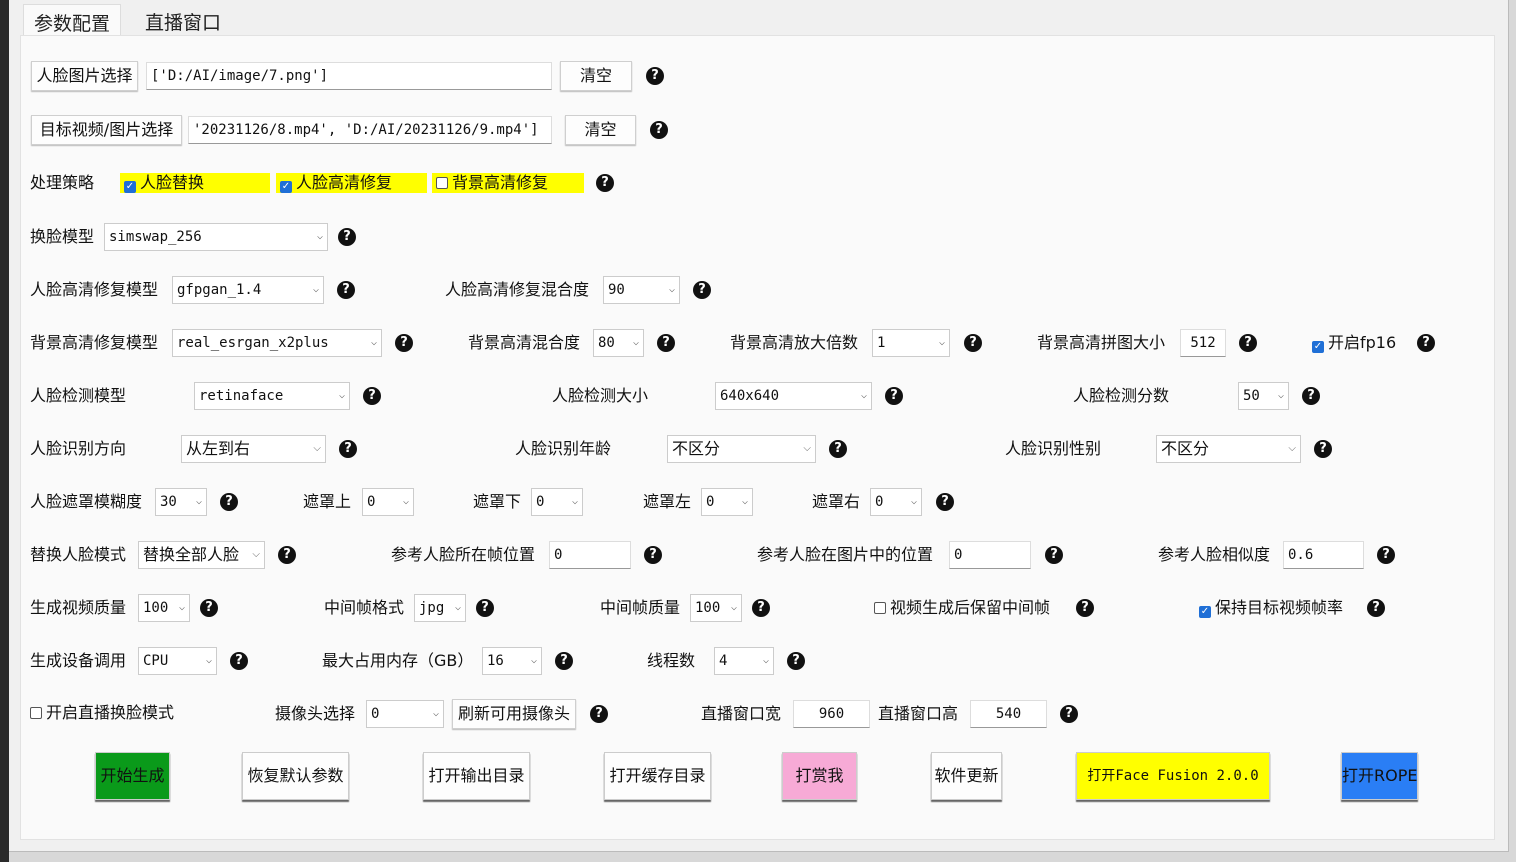 Image resolution: width=1516 pixels, height=862 pixels. What do you see at coordinates (641, 290) in the screenshot?
I see `face-enhance-blend-select: 90 ⌵` at bounding box center [641, 290].